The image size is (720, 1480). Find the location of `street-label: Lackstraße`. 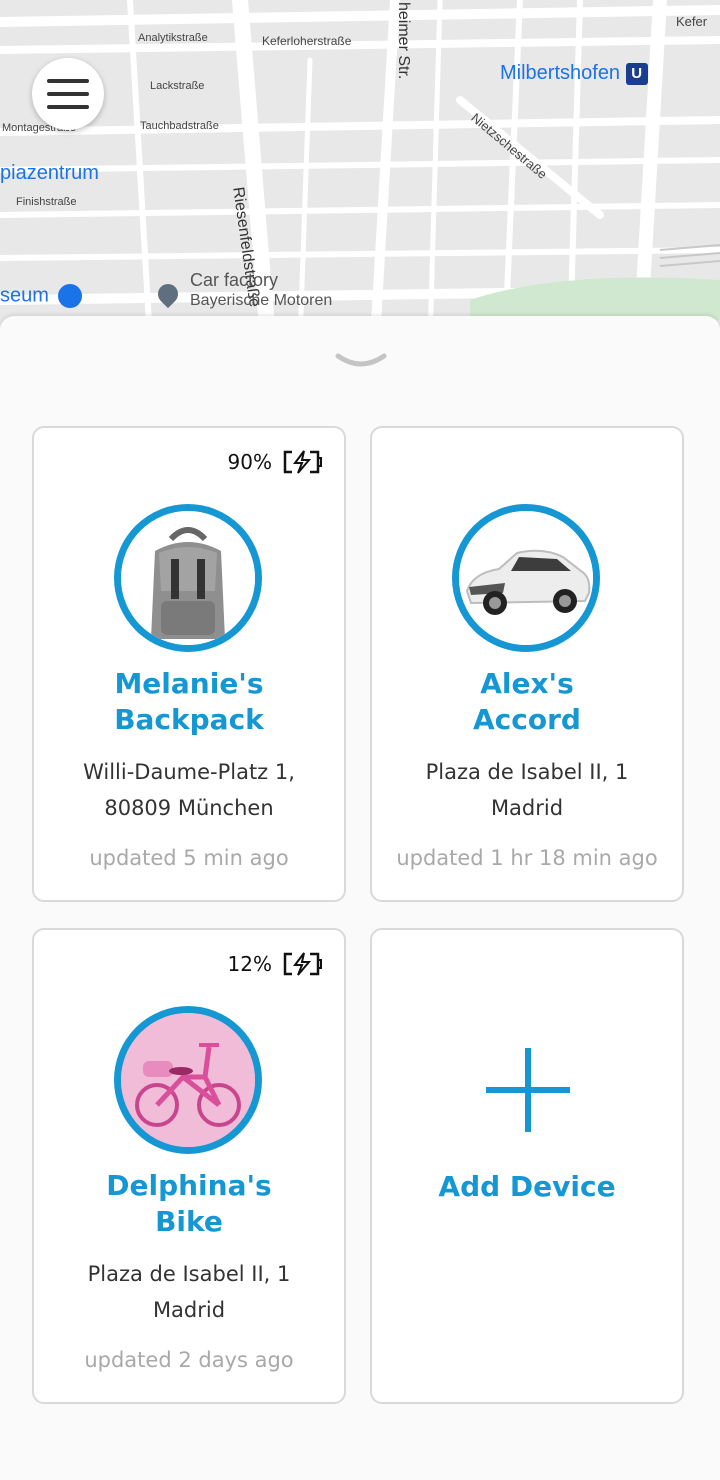

street-label: Lackstraße is located at coordinates (177, 86).